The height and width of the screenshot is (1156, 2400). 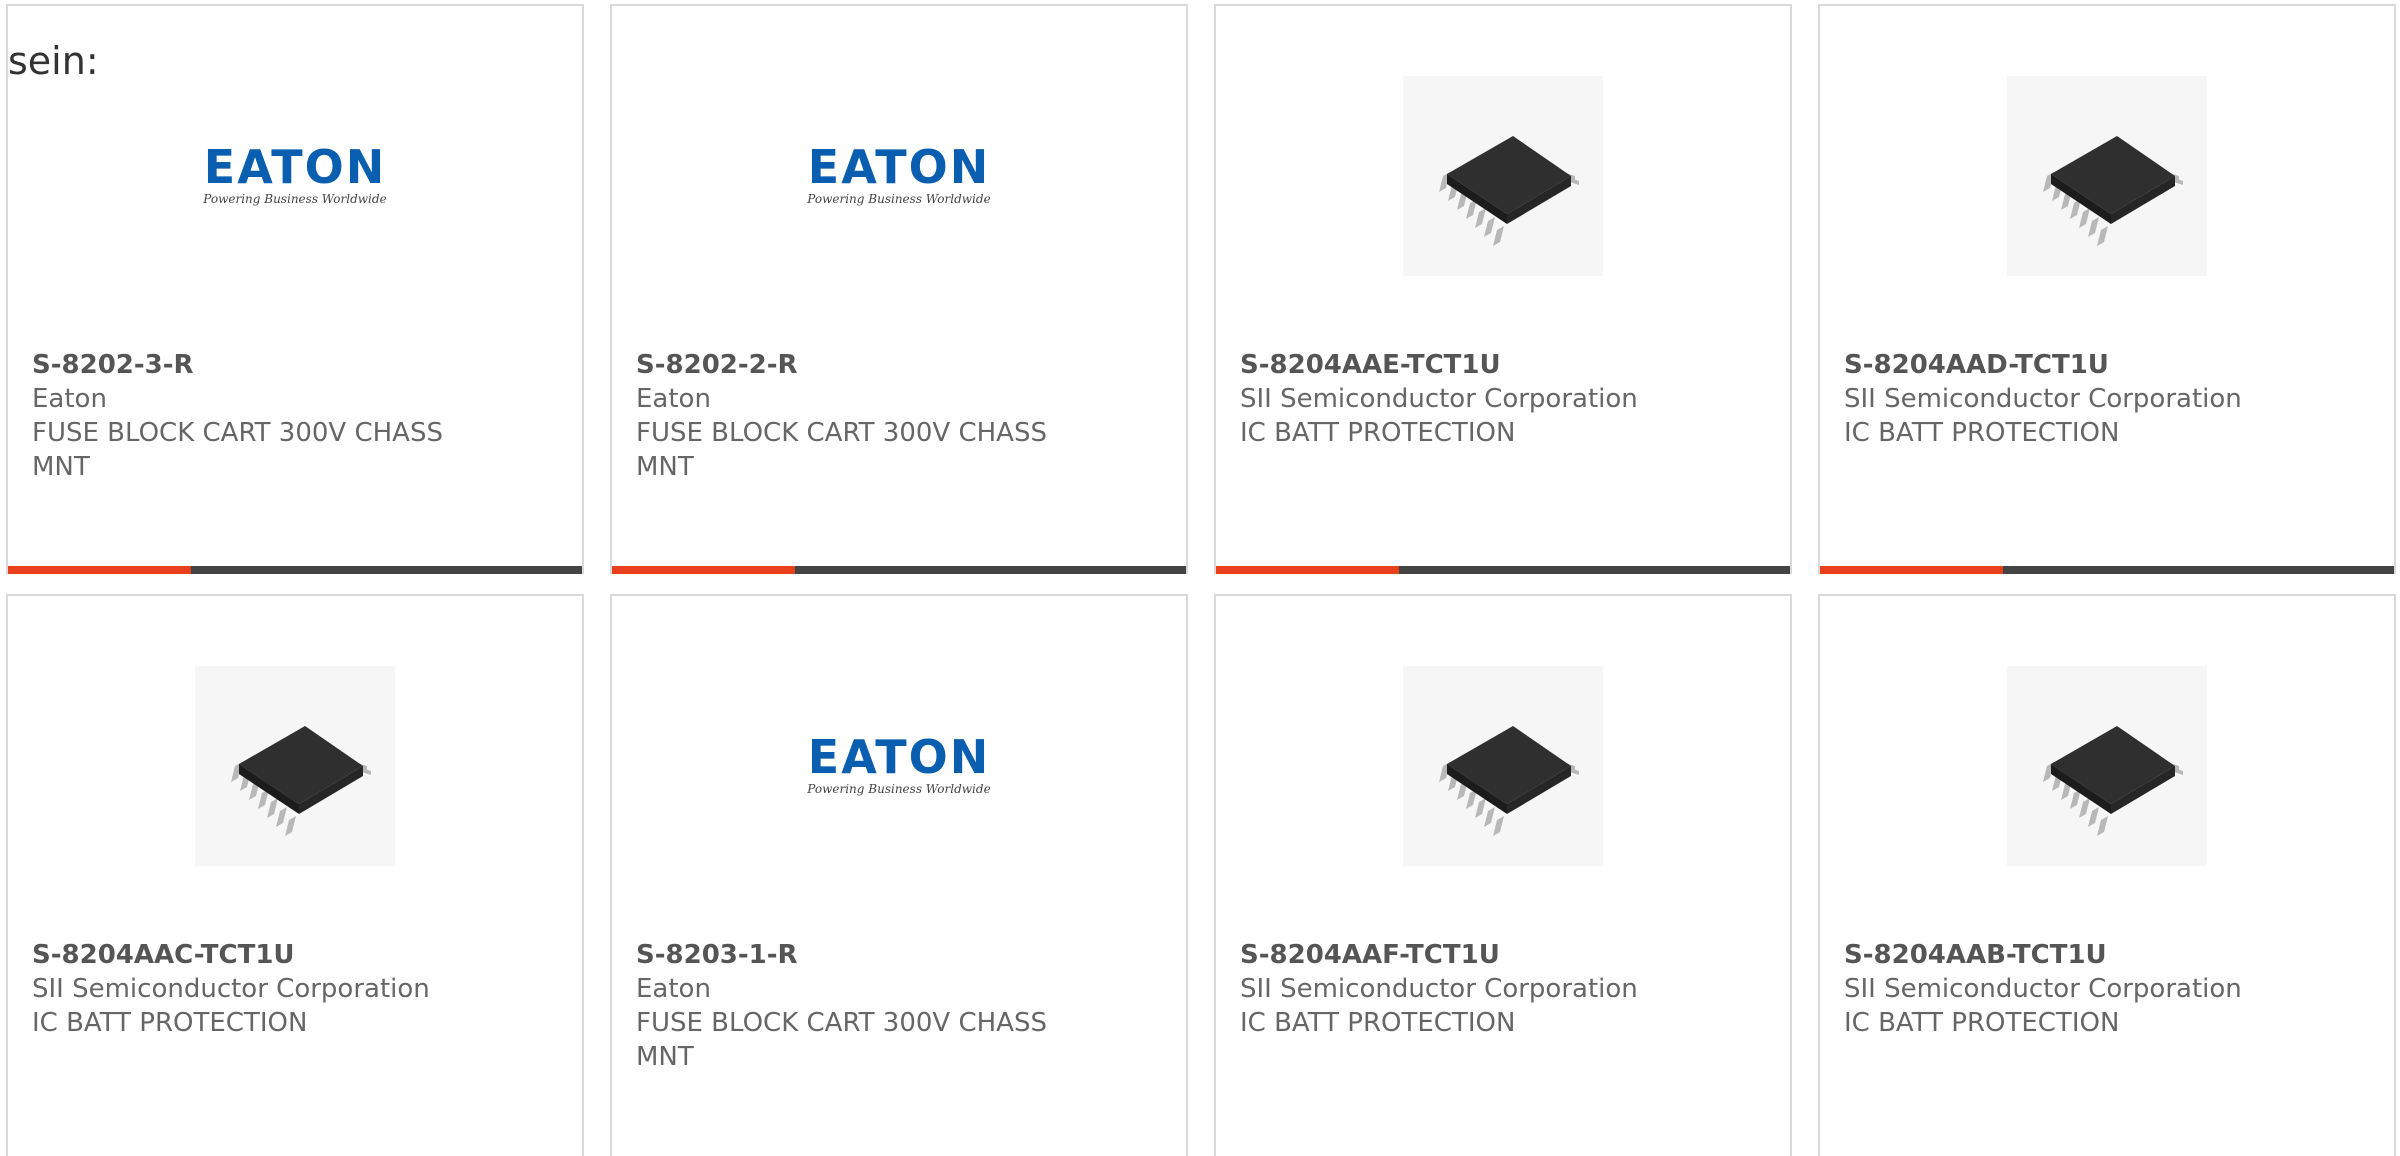 I want to click on intro-text: sein:, so click(x=53, y=61).